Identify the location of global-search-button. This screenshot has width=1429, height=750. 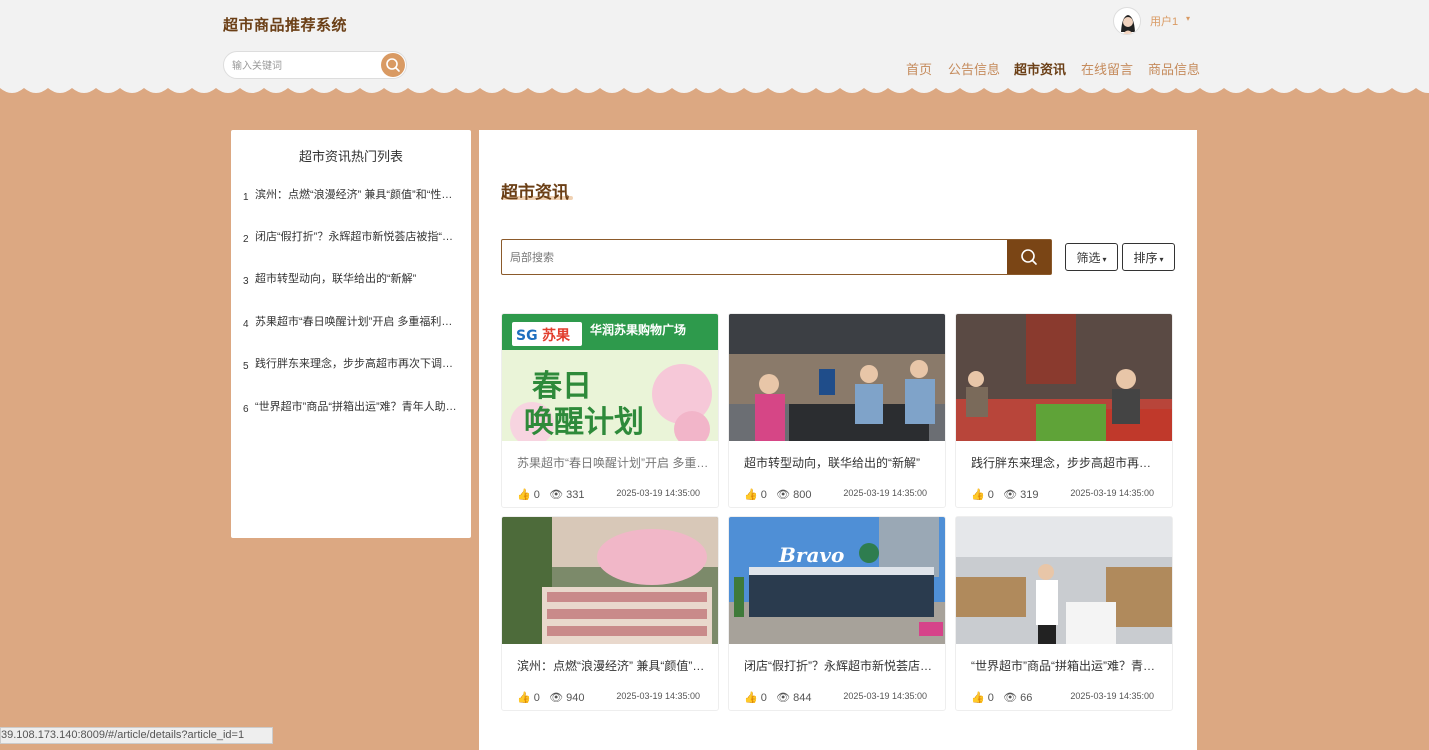
(393, 65).